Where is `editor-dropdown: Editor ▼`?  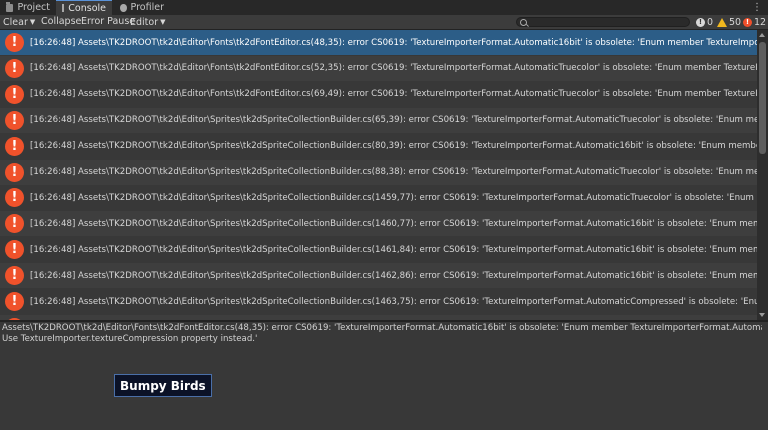 editor-dropdown: Editor ▼ is located at coordinates (148, 22).